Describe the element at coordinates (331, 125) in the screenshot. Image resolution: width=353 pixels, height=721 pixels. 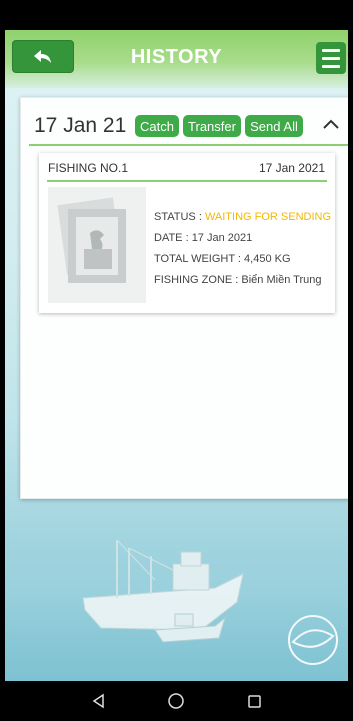
I see `chevron-up-icon` at that location.